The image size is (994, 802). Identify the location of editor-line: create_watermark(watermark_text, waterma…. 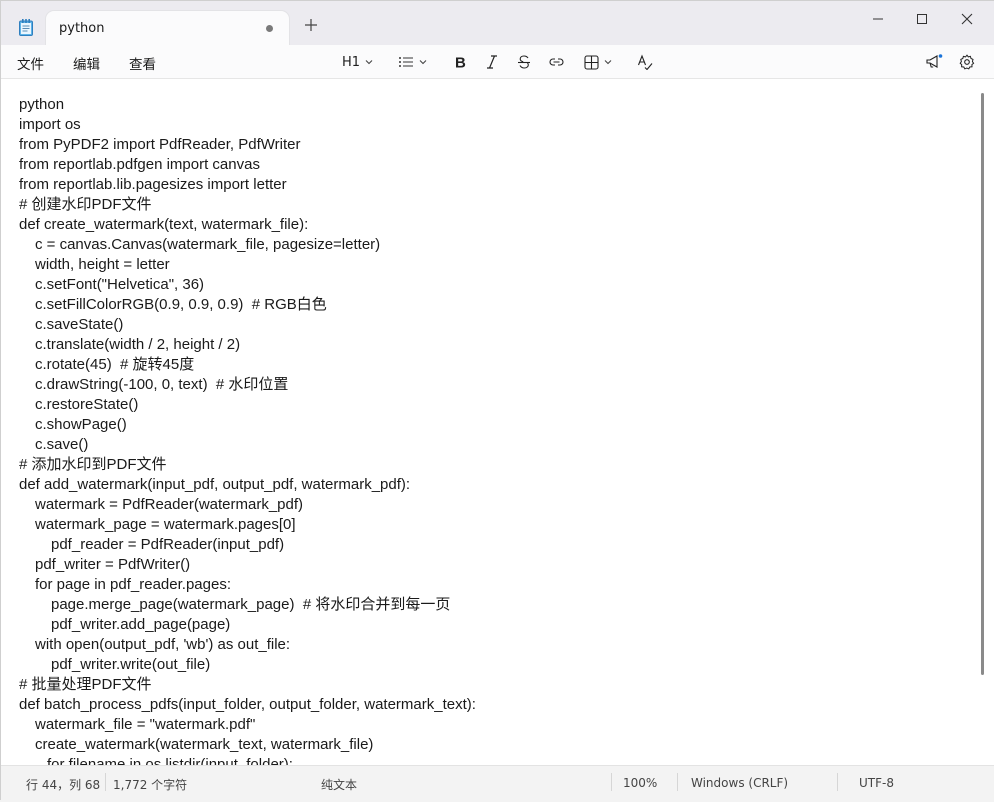
(204, 744).